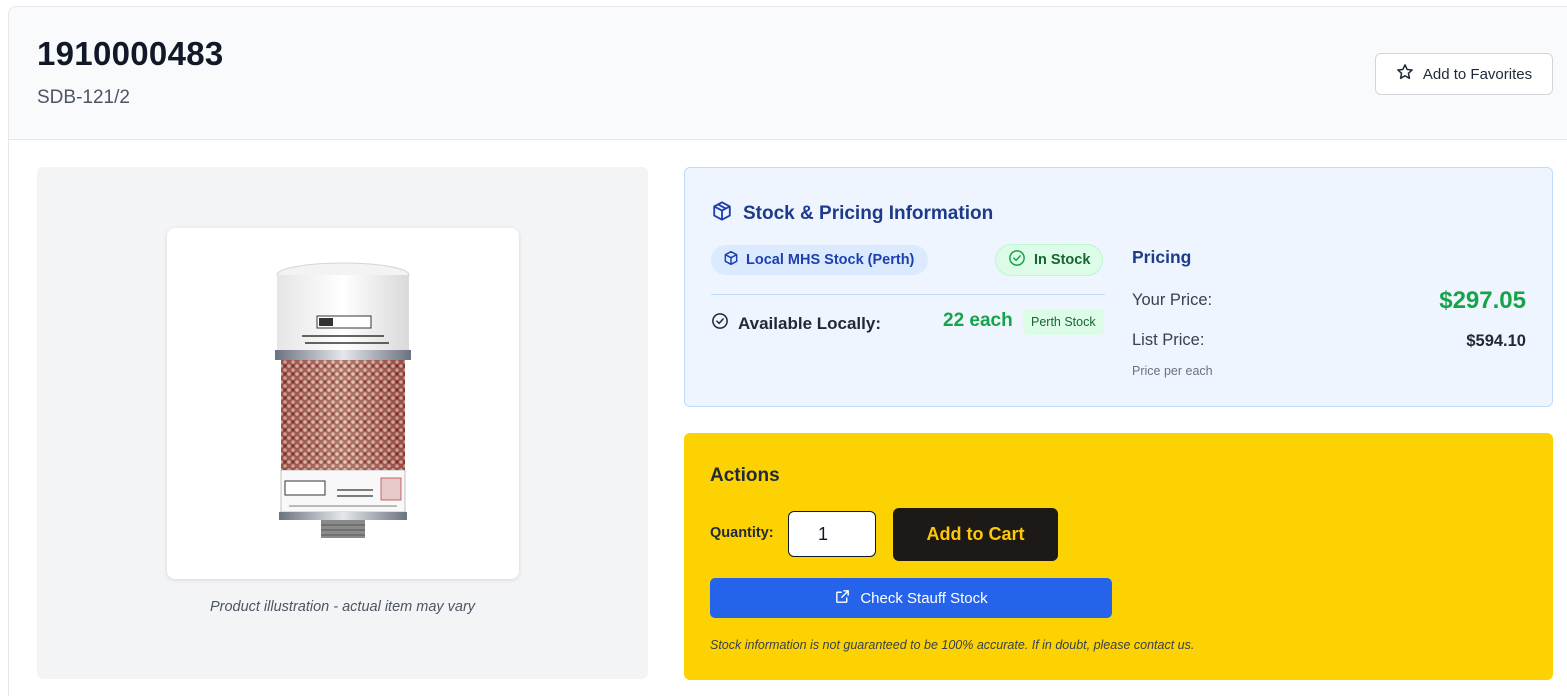 This screenshot has height=696, width=1567. Describe the element at coordinates (975, 534) in the screenshot. I see `add-to-cart-button: Add to Cart` at that location.